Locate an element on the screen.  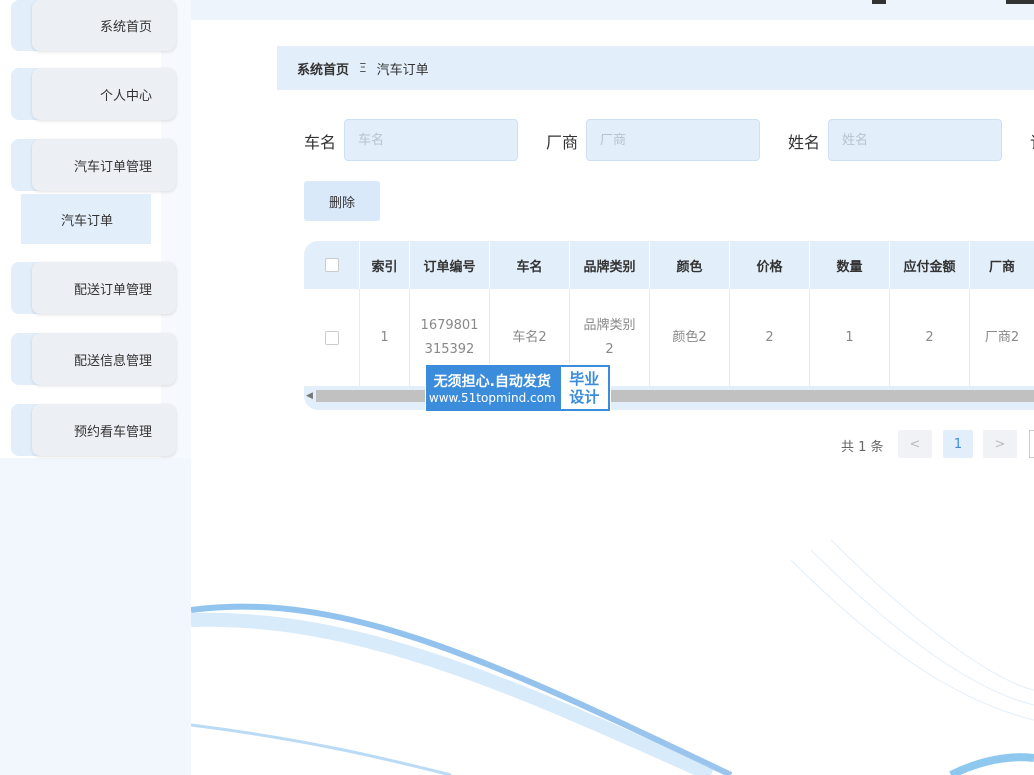
car-name-input is located at coordinates (431, 140).